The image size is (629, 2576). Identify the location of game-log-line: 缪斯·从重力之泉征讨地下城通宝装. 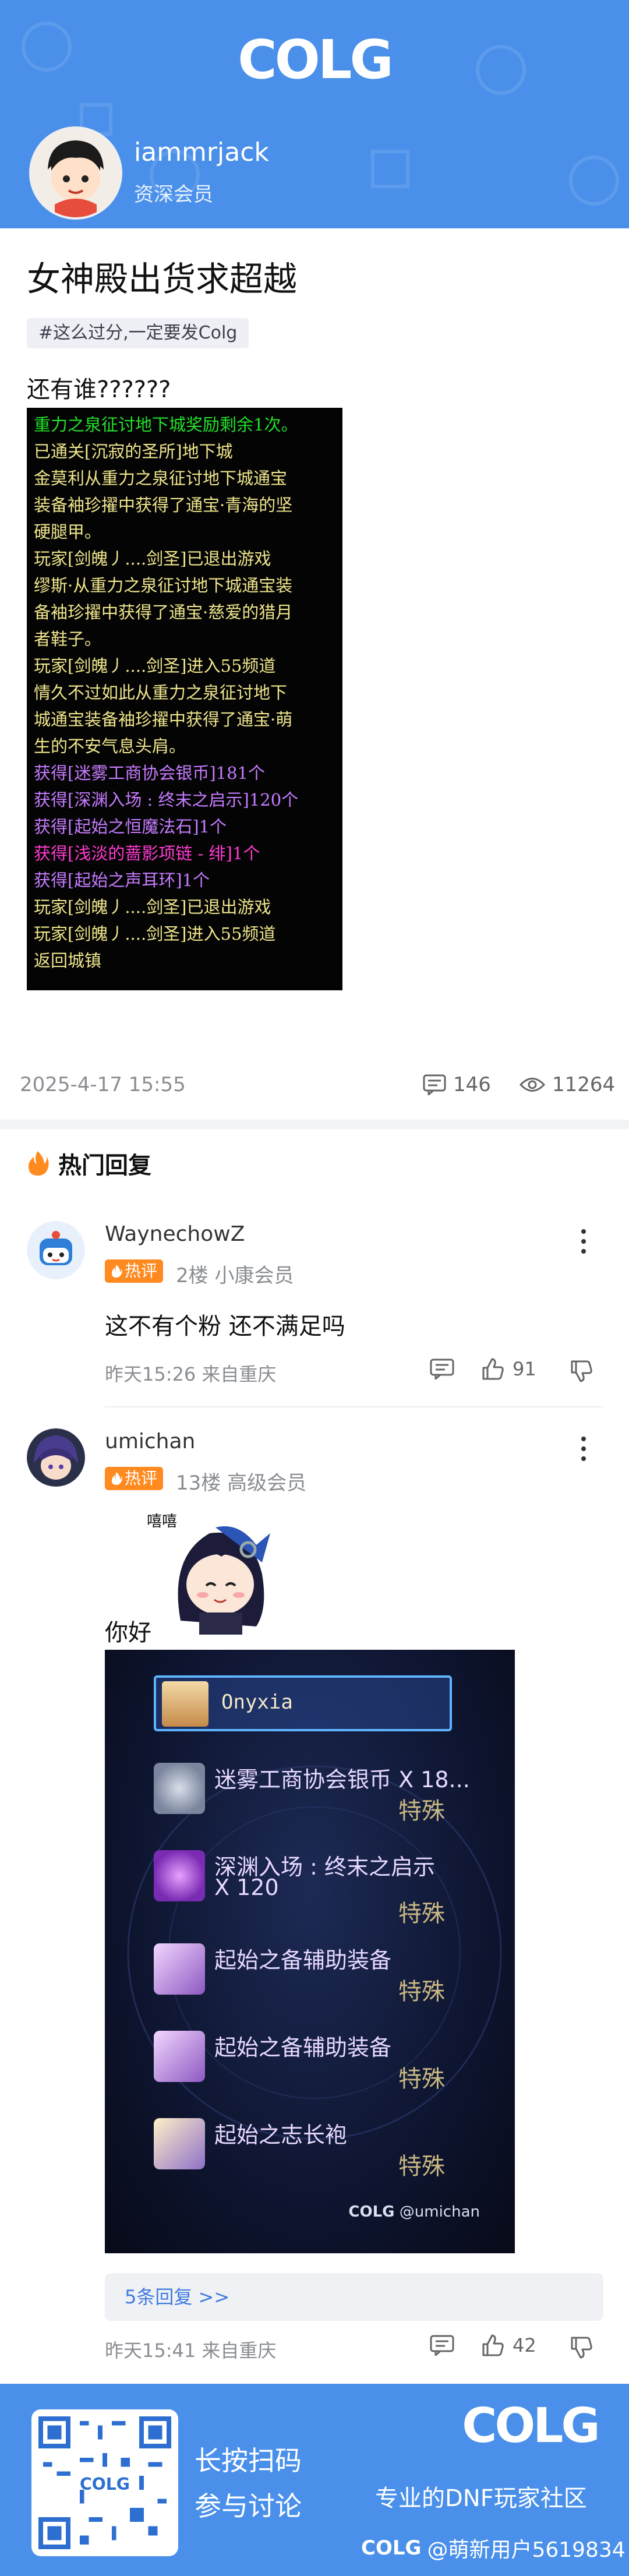
(163, 585).